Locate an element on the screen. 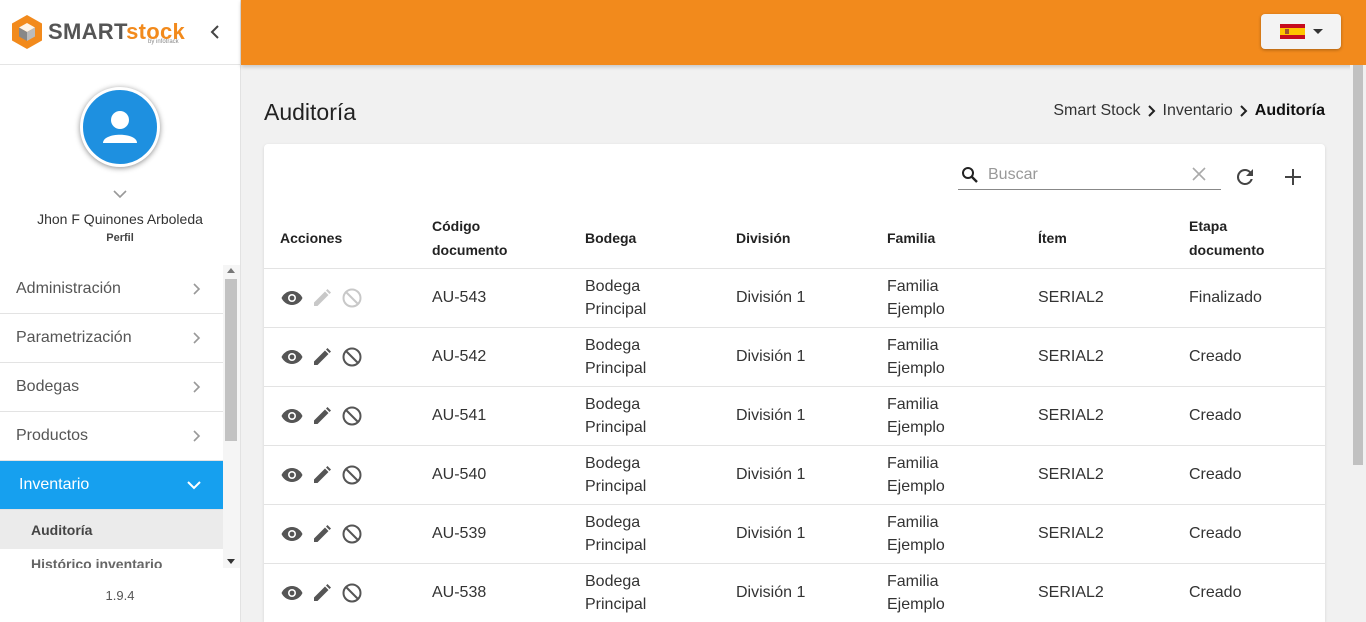 Image resolution: width=1366 pixels, height=622 pixels. sidebar-scroll-thumb is located at coordinates (231, 360).